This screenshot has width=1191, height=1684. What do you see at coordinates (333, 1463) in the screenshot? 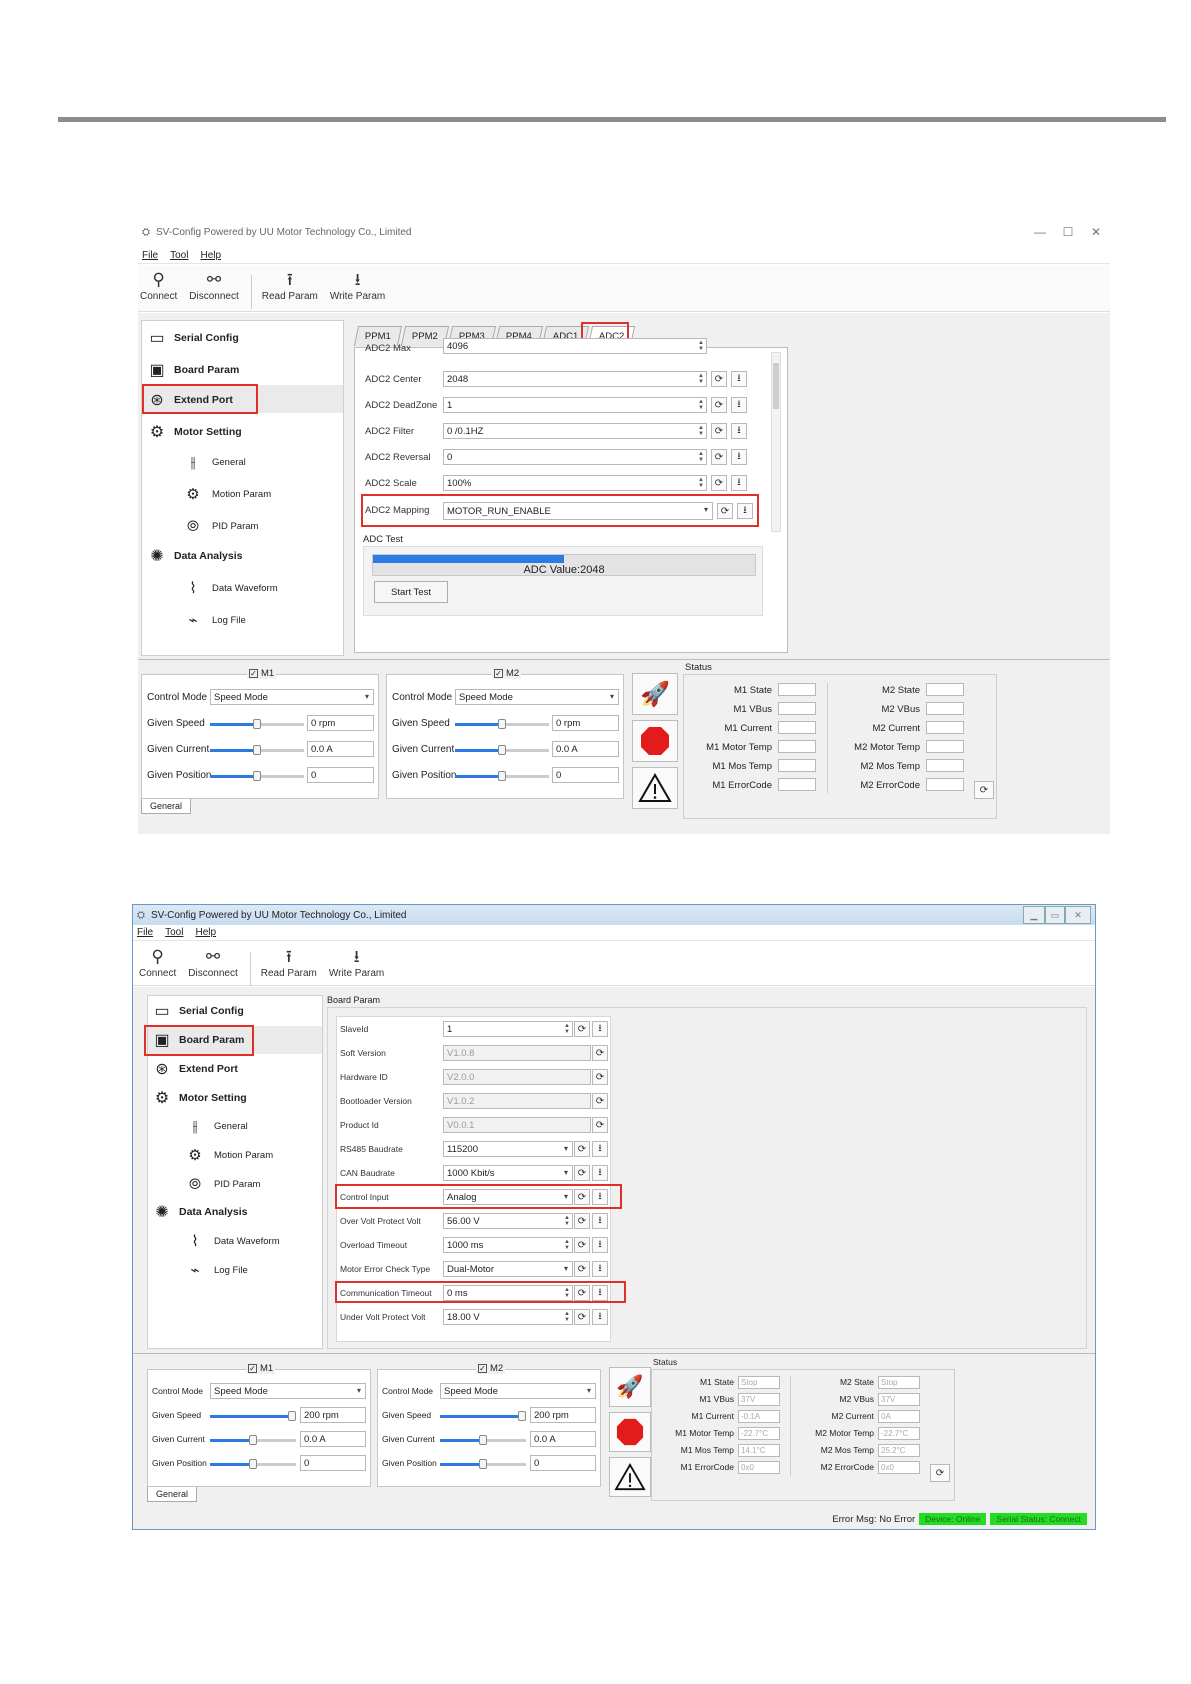
I see `m1-given-position-input: 0` at bounding box center [333, 1463].